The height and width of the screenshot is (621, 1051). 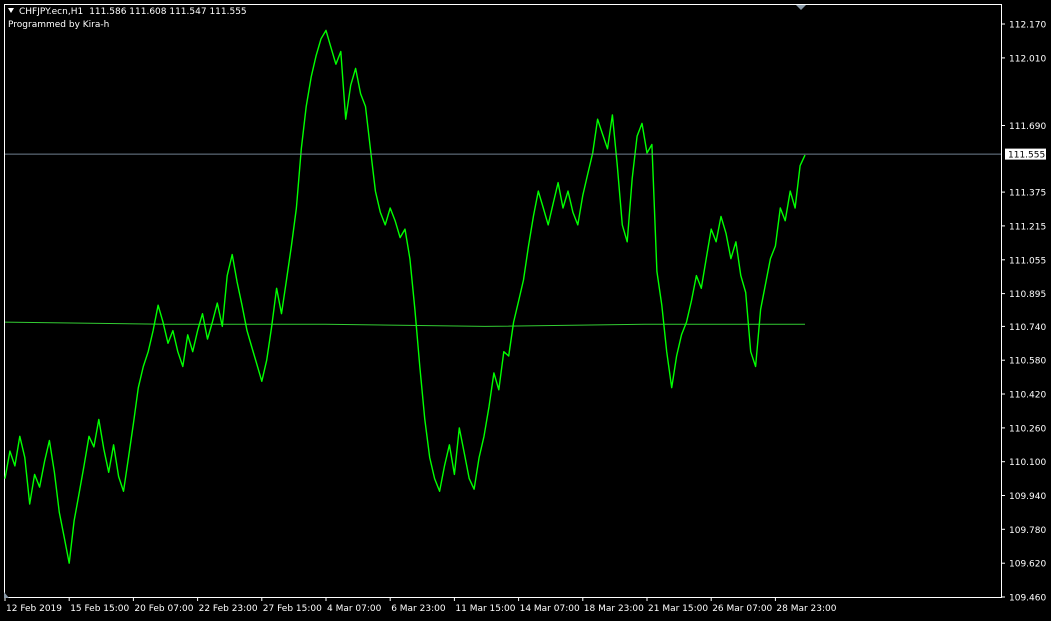 What do you see at coordinates (678, 609) in the screenshot?
I see `x-tick-label: 21 Mar 15:00` at bounding box center [678, 609].